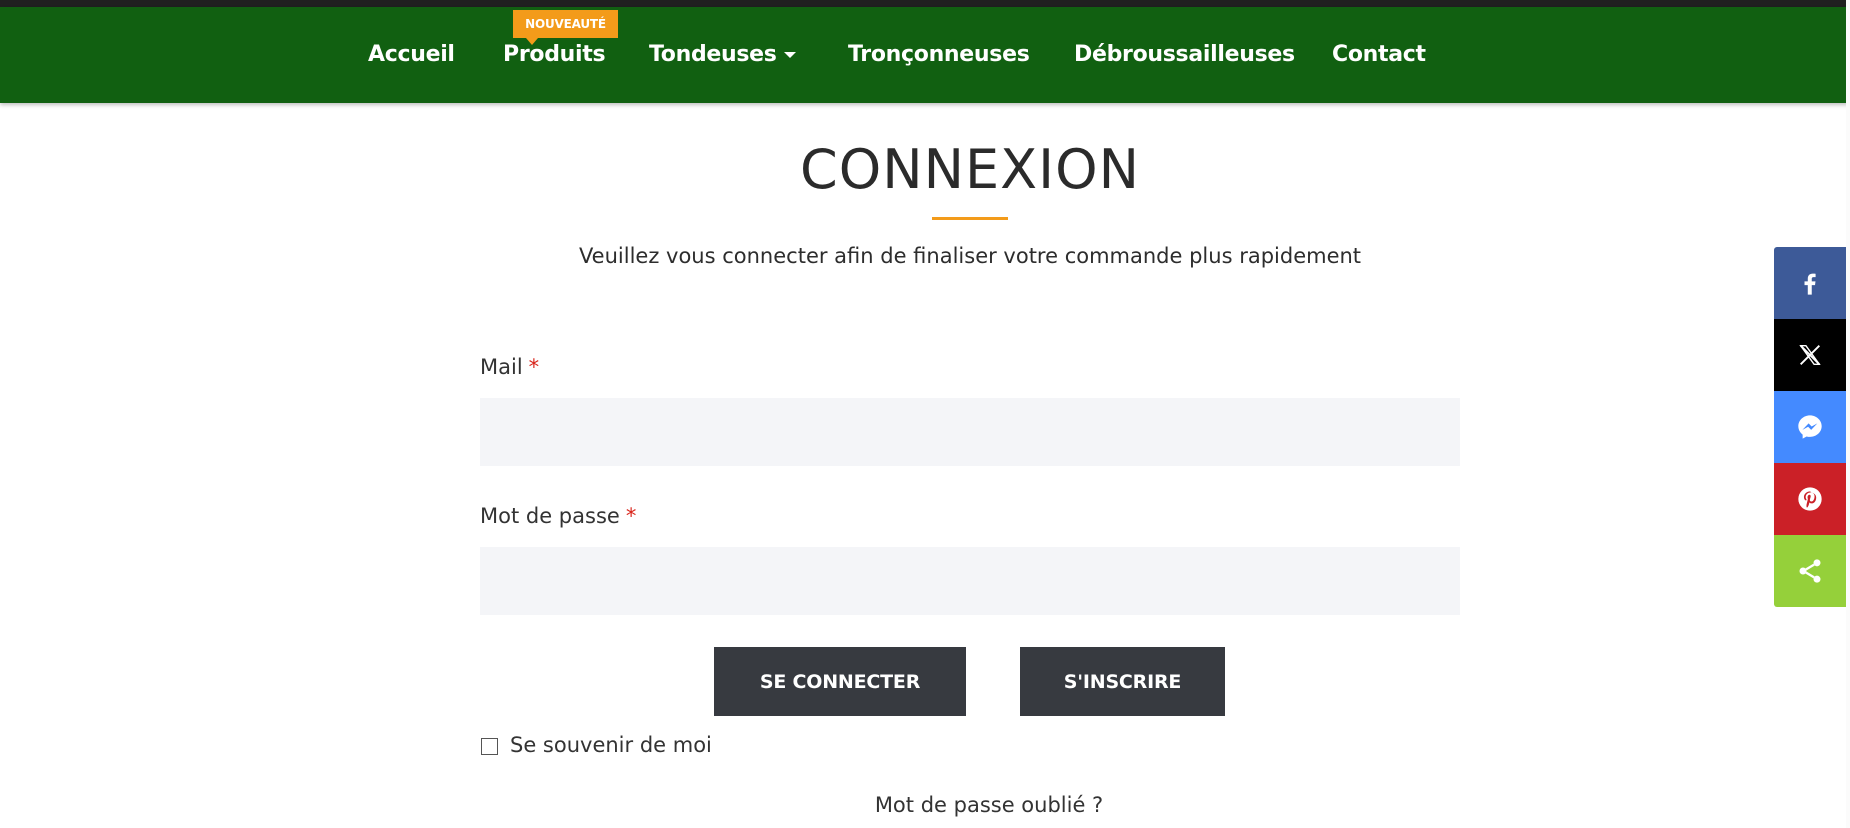 The height and width of the screenshot is (828, 1850). What do you see at coordinates (554, 54) in the screenshot?
I see `nav-item-produits: Produits` at bounding box center [554, 54].